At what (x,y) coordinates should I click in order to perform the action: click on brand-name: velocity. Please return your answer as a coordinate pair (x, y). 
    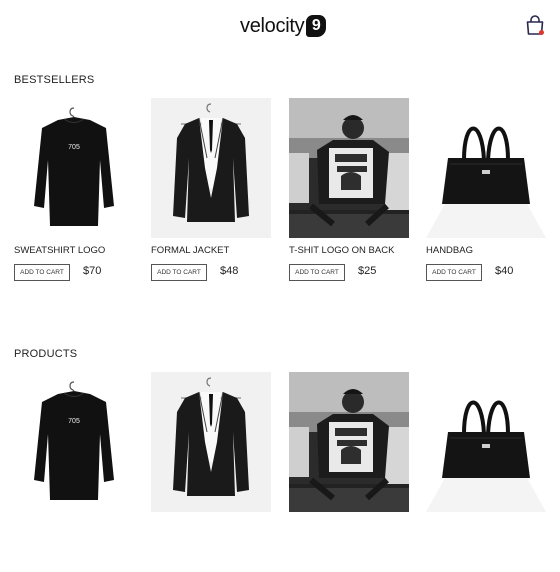
    Looking at the image, I should click on (272, 26).